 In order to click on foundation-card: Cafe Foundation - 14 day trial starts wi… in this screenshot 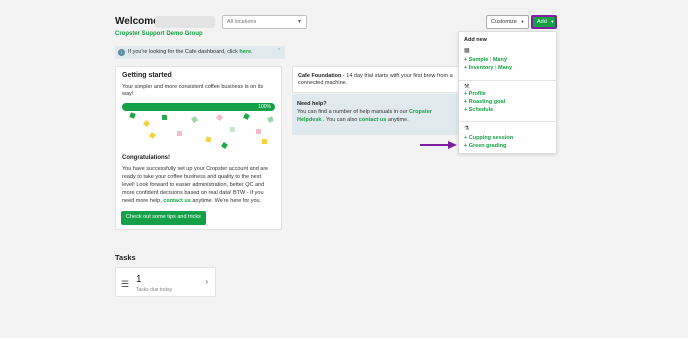, I will do `click(376, 79)`.